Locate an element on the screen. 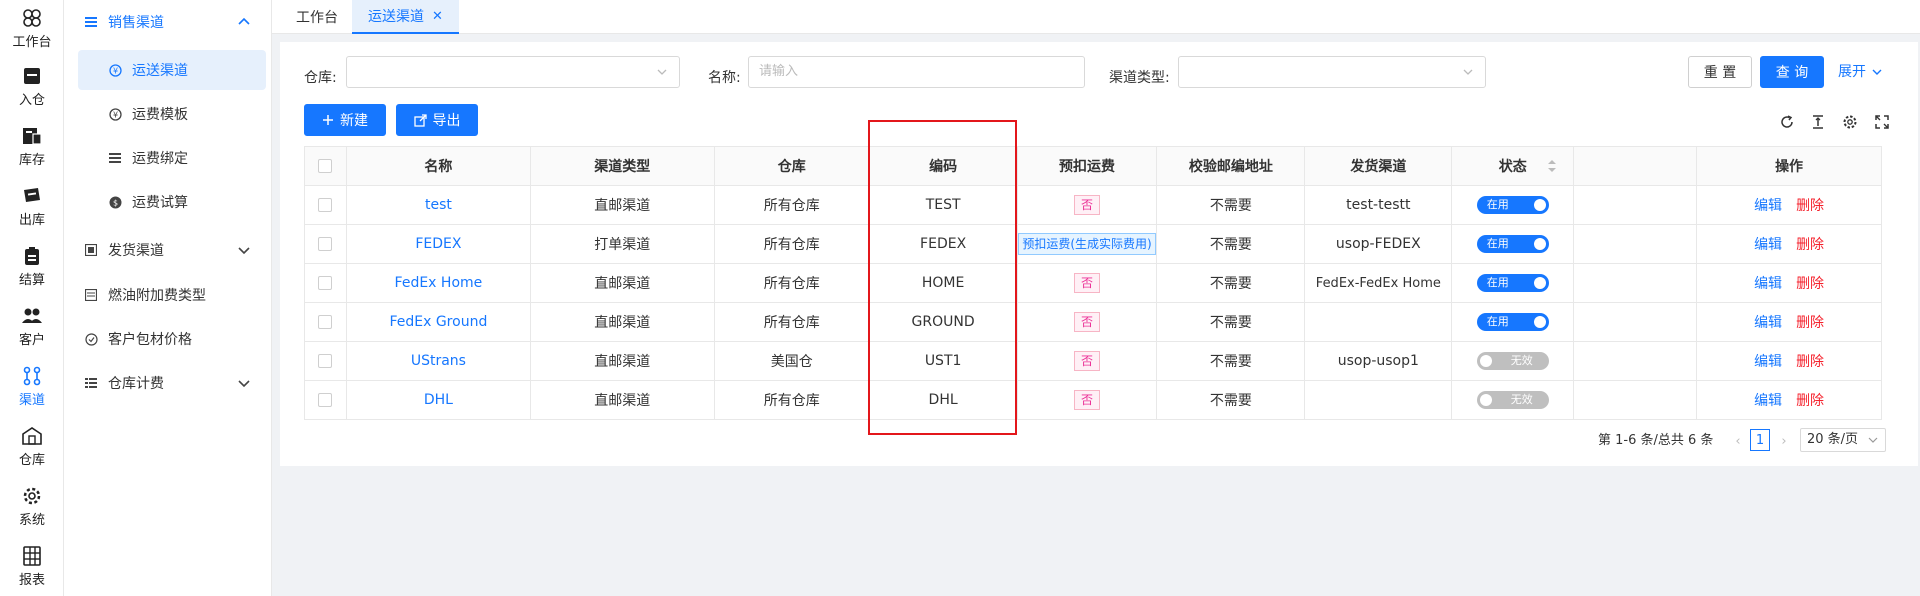 This screenshot has height=596, width=1920. rail-item-inventory: 库存 is located at coordinates (32, 146).